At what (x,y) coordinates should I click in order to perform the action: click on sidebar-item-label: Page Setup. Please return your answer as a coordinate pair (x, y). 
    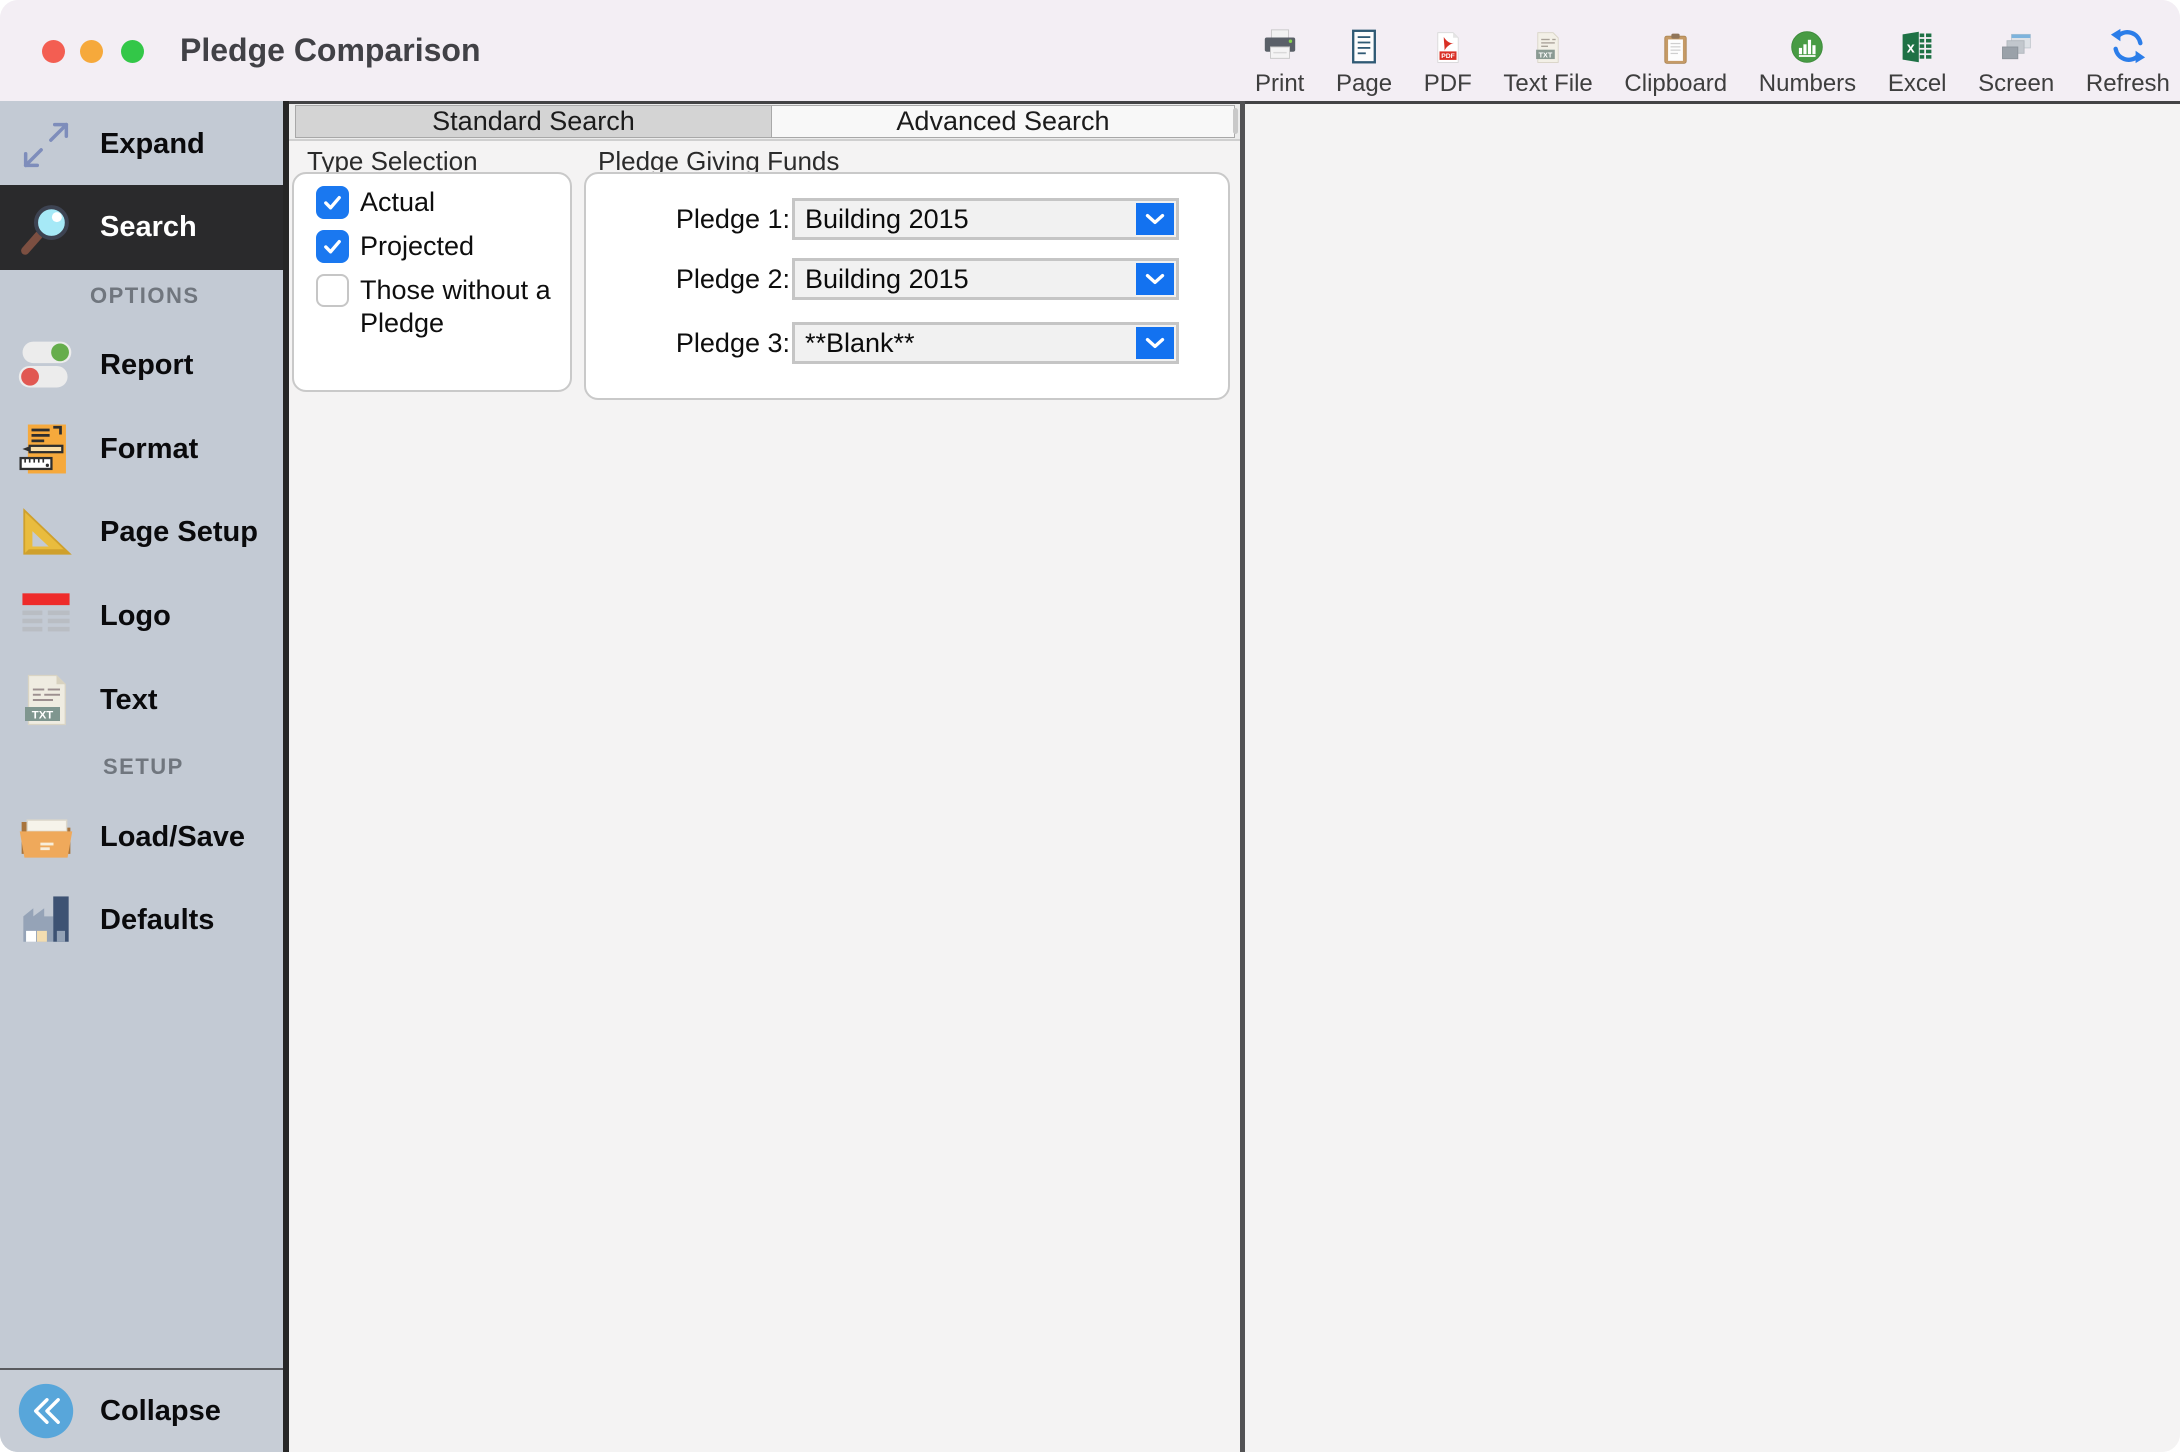
    Looking at the image, I should click on (179, 531).